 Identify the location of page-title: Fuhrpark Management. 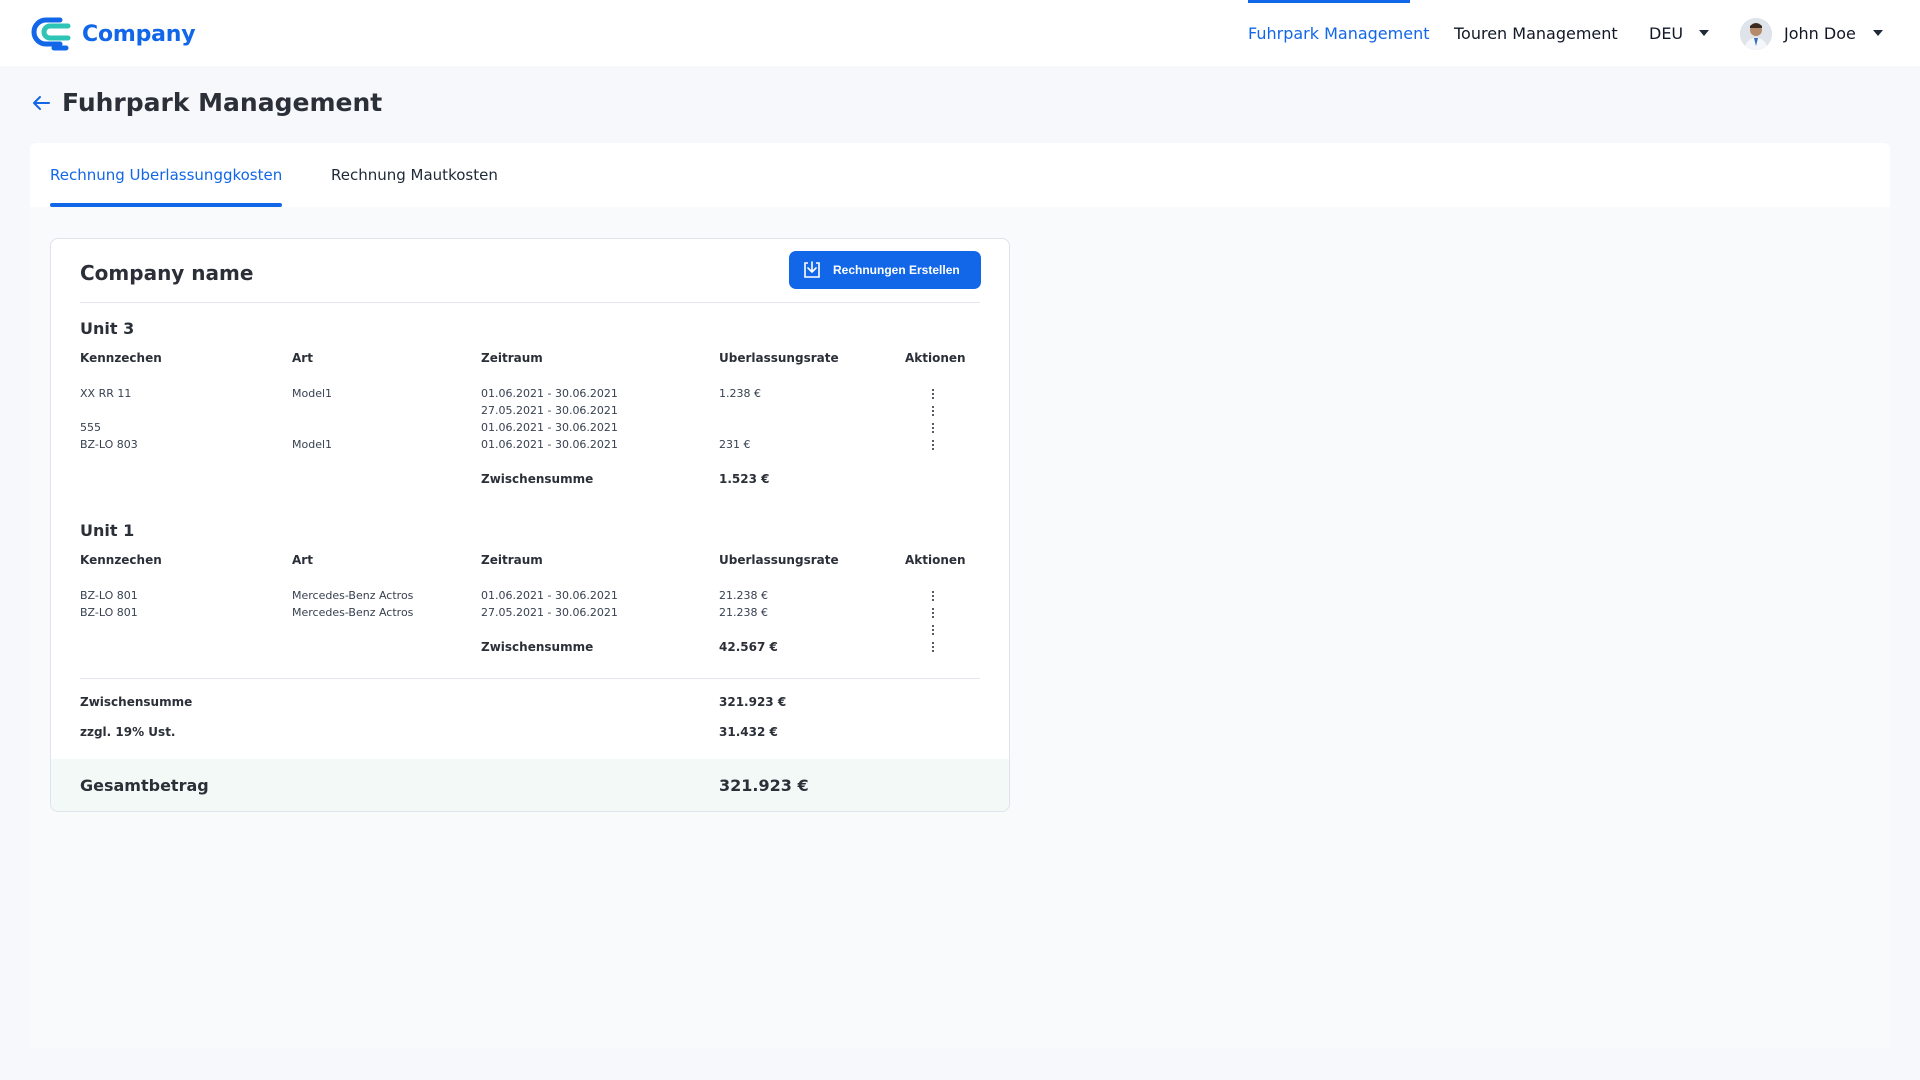
(222, 102).